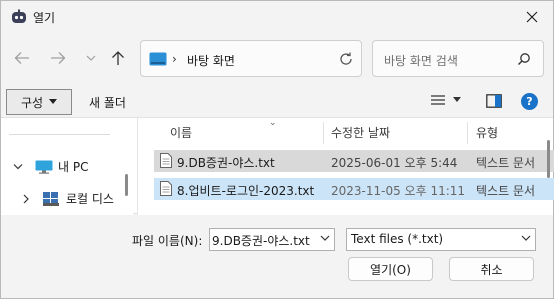 This screenshot has height=299, width=554. I want to click on nav-item-local-disk: 로컬 디스, so click(68, 198).